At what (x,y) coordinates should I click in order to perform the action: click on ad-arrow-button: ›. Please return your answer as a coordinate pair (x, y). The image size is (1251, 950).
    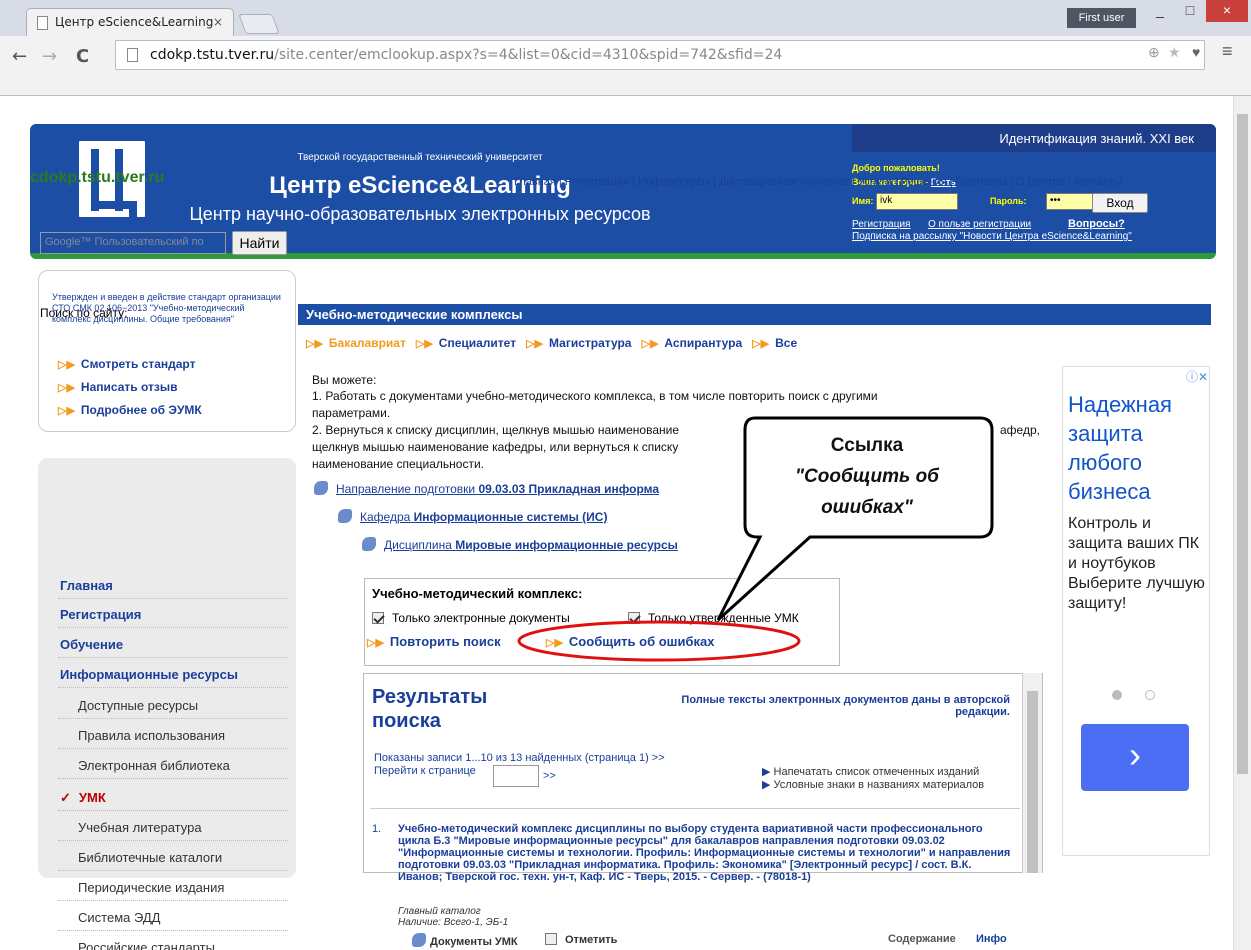
    Looking at the image, I should click on (1135, 757).